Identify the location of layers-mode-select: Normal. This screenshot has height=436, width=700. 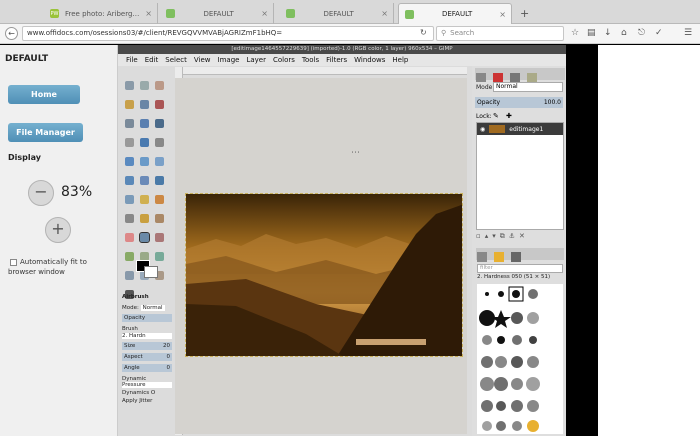
(528, 87).